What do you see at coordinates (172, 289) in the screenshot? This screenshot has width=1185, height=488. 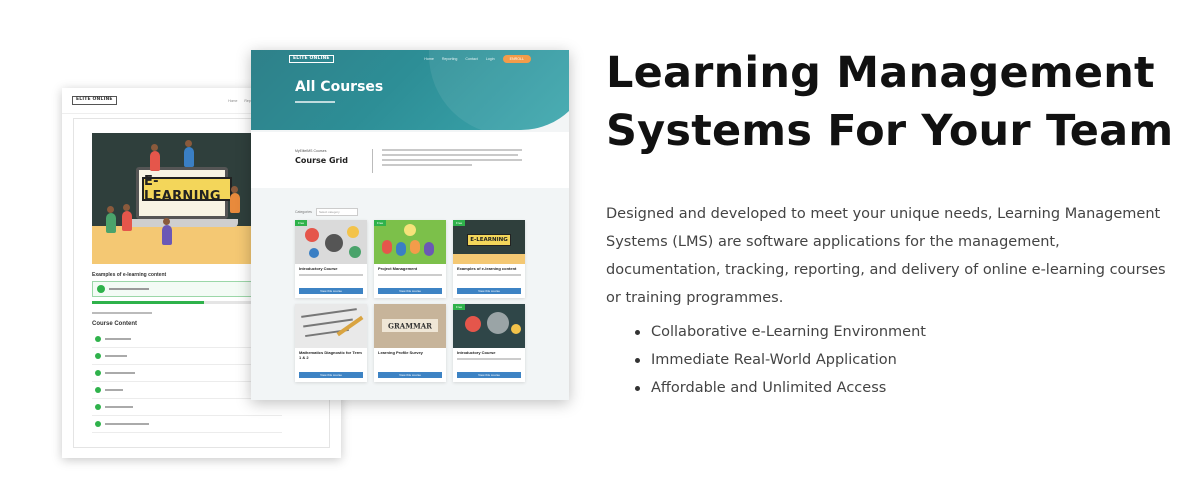 I see `example-content-item` at bounding box center [172, 289].